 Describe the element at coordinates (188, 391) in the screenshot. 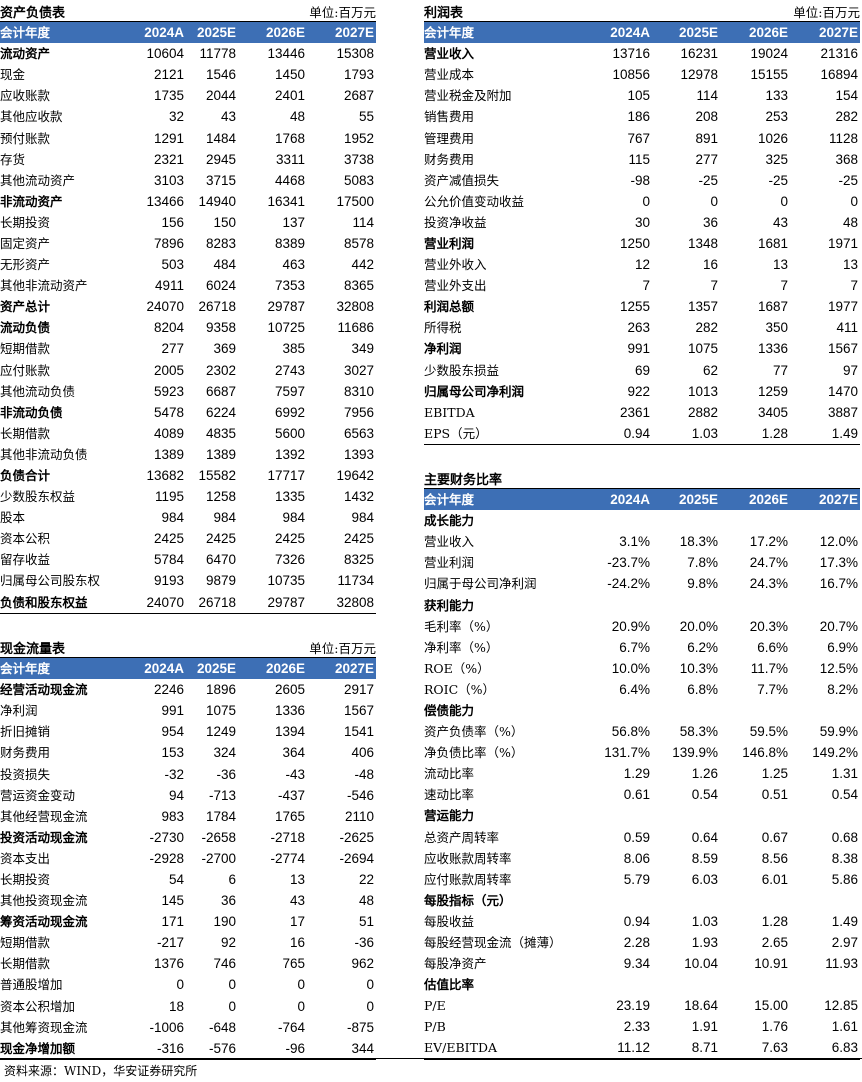

I see `table-row: 其他流动负债 5923 6687 7597 8310` at that location.